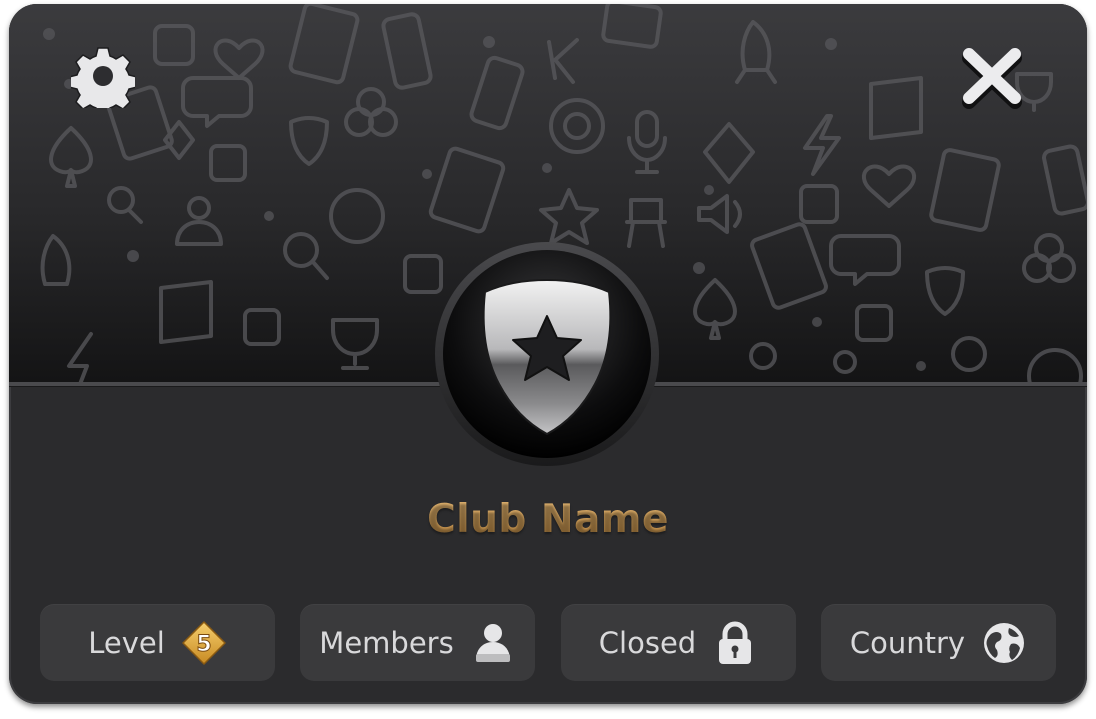  Describe the element at coordinates (386, 642) in the screenshot. I see `members-label: Members` at that location.